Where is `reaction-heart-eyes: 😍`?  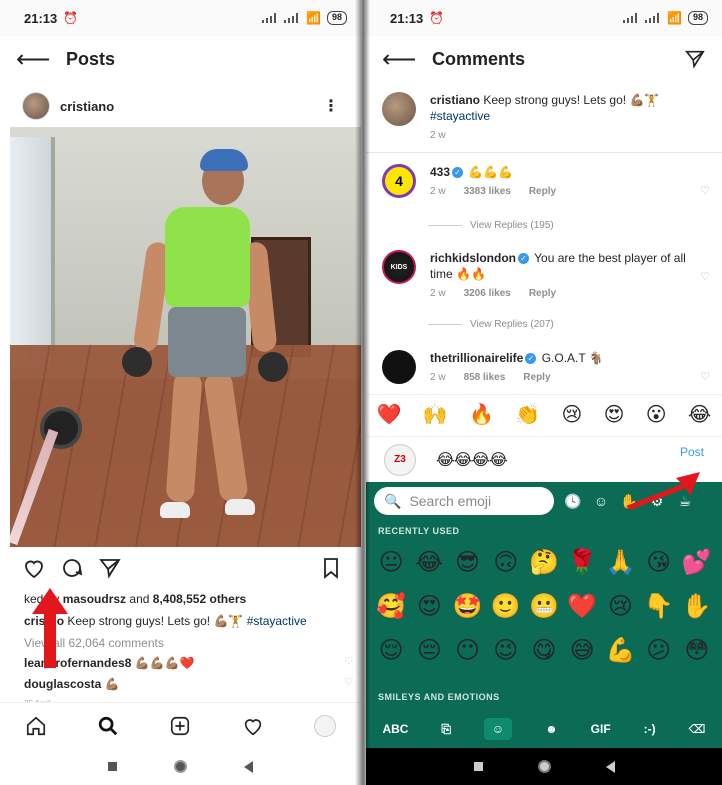
reaction-heart-eyes: 😍 is located at coordinates (614, 414).